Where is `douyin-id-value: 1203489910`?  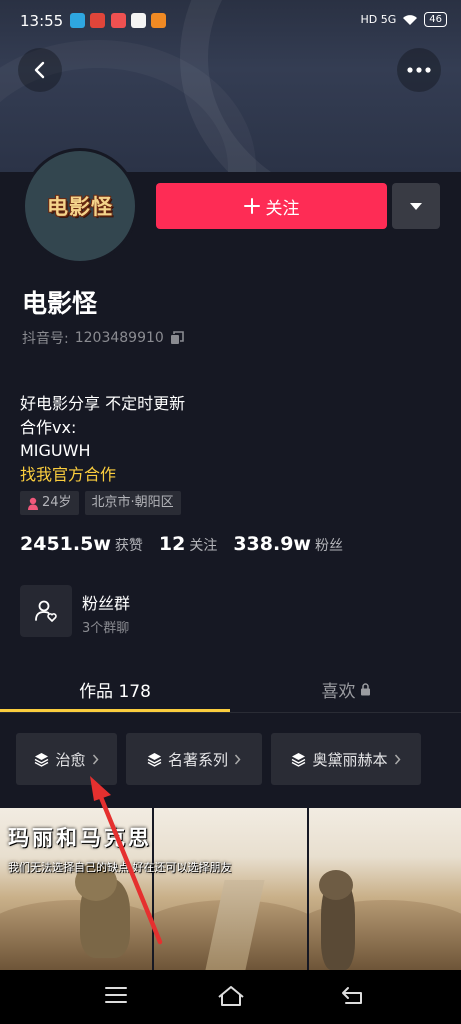
douyin-id-value: 1203489910 is located at coordinates (119, 338).